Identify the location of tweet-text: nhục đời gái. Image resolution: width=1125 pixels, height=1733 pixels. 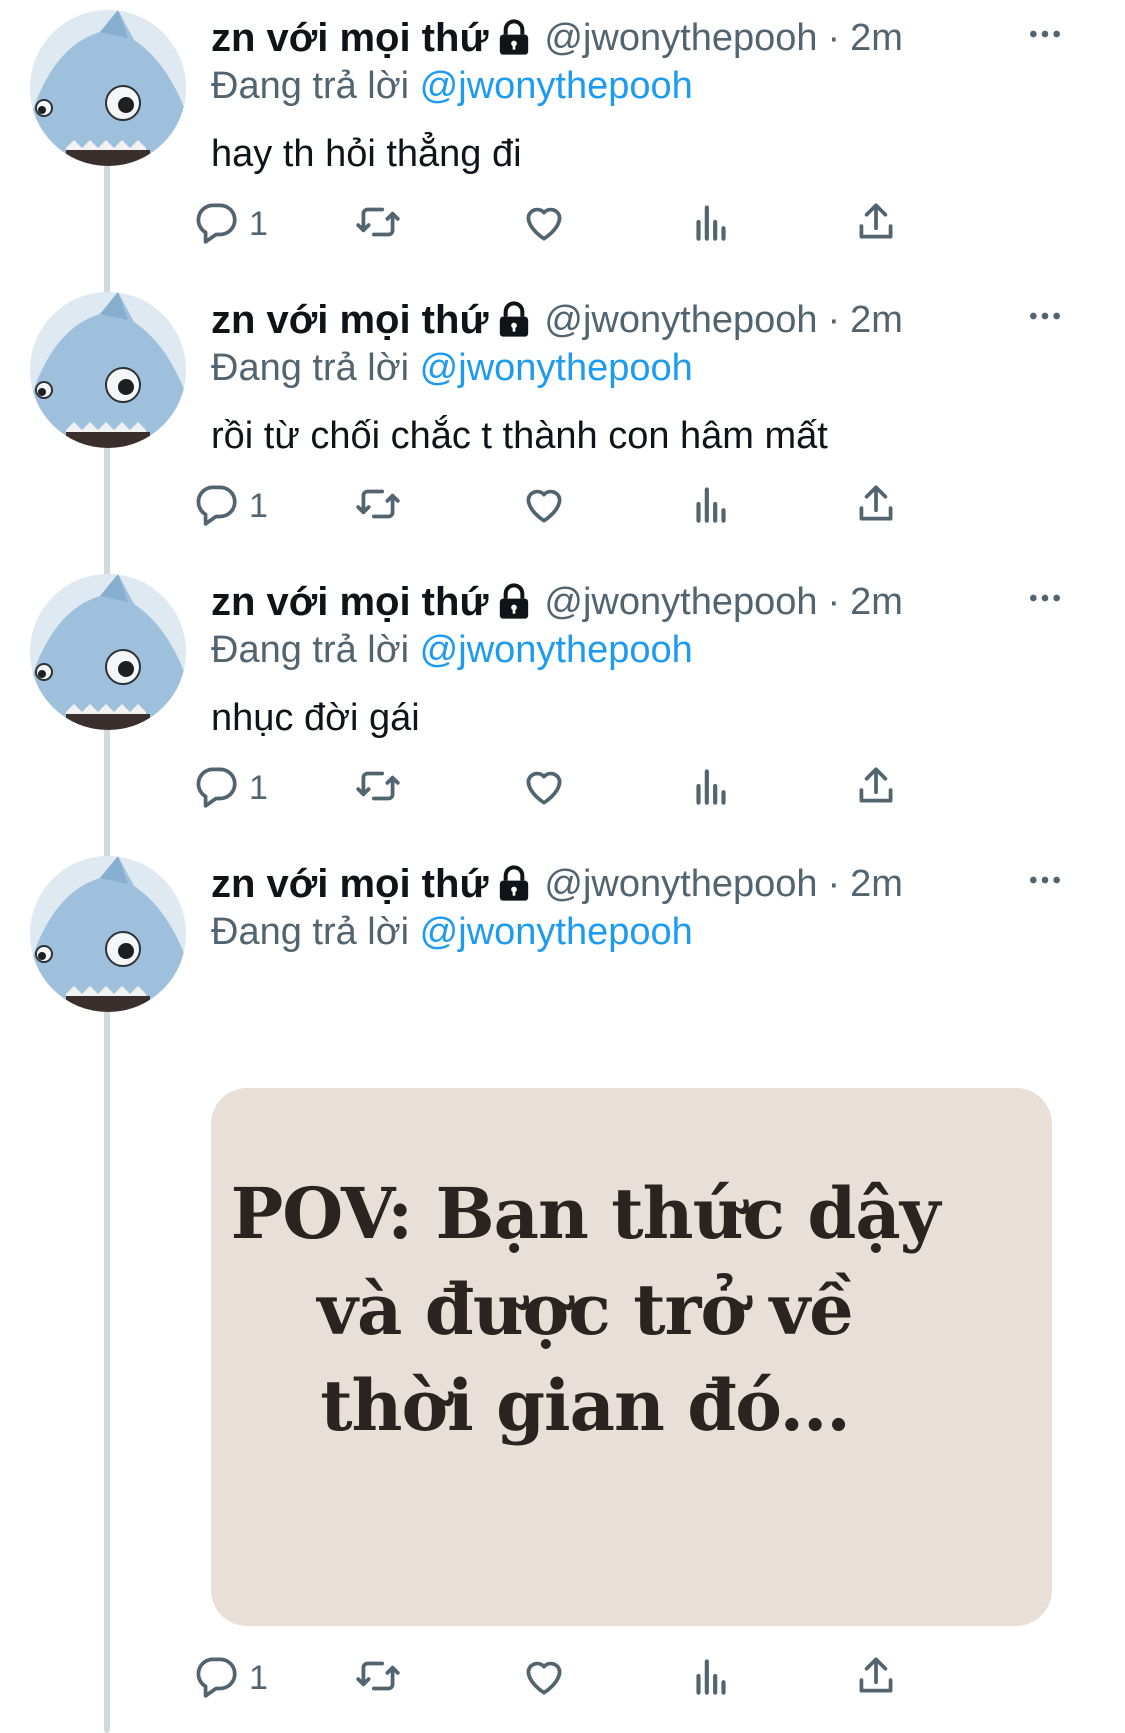
(315, 718).